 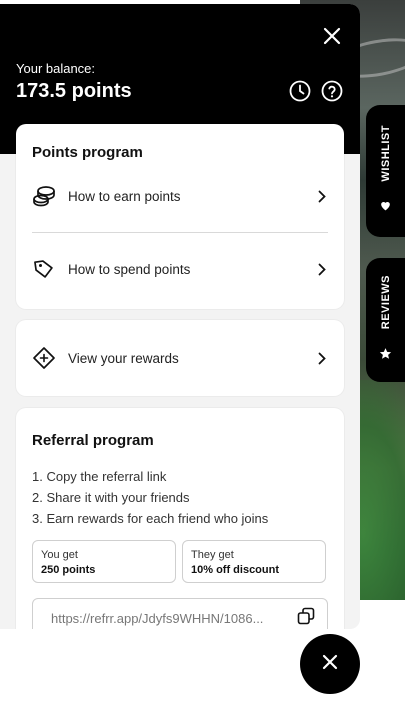 What do you see at coordinates (235, 570) in the screenshot?
I see `they-get-value: 10% off discount` at bounding box center [235, 570].